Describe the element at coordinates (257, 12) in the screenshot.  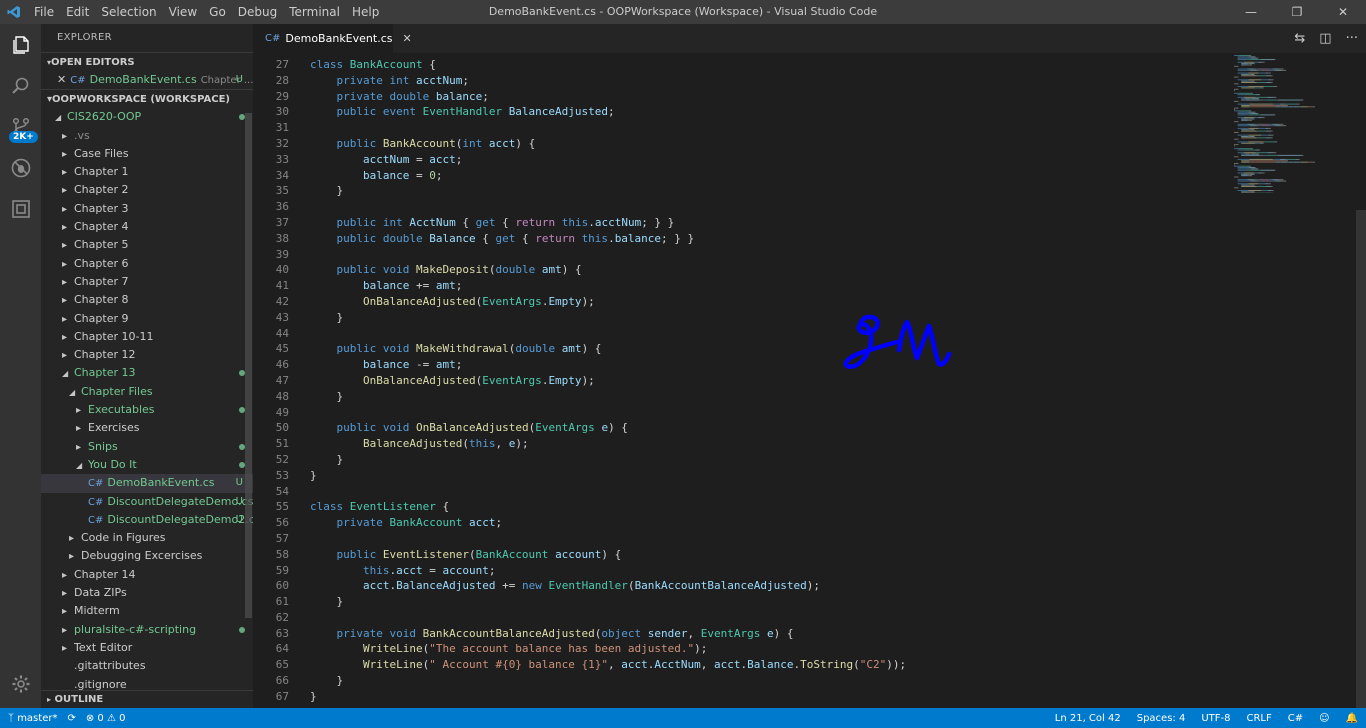
I see `menu-debug: Debug` at that location.